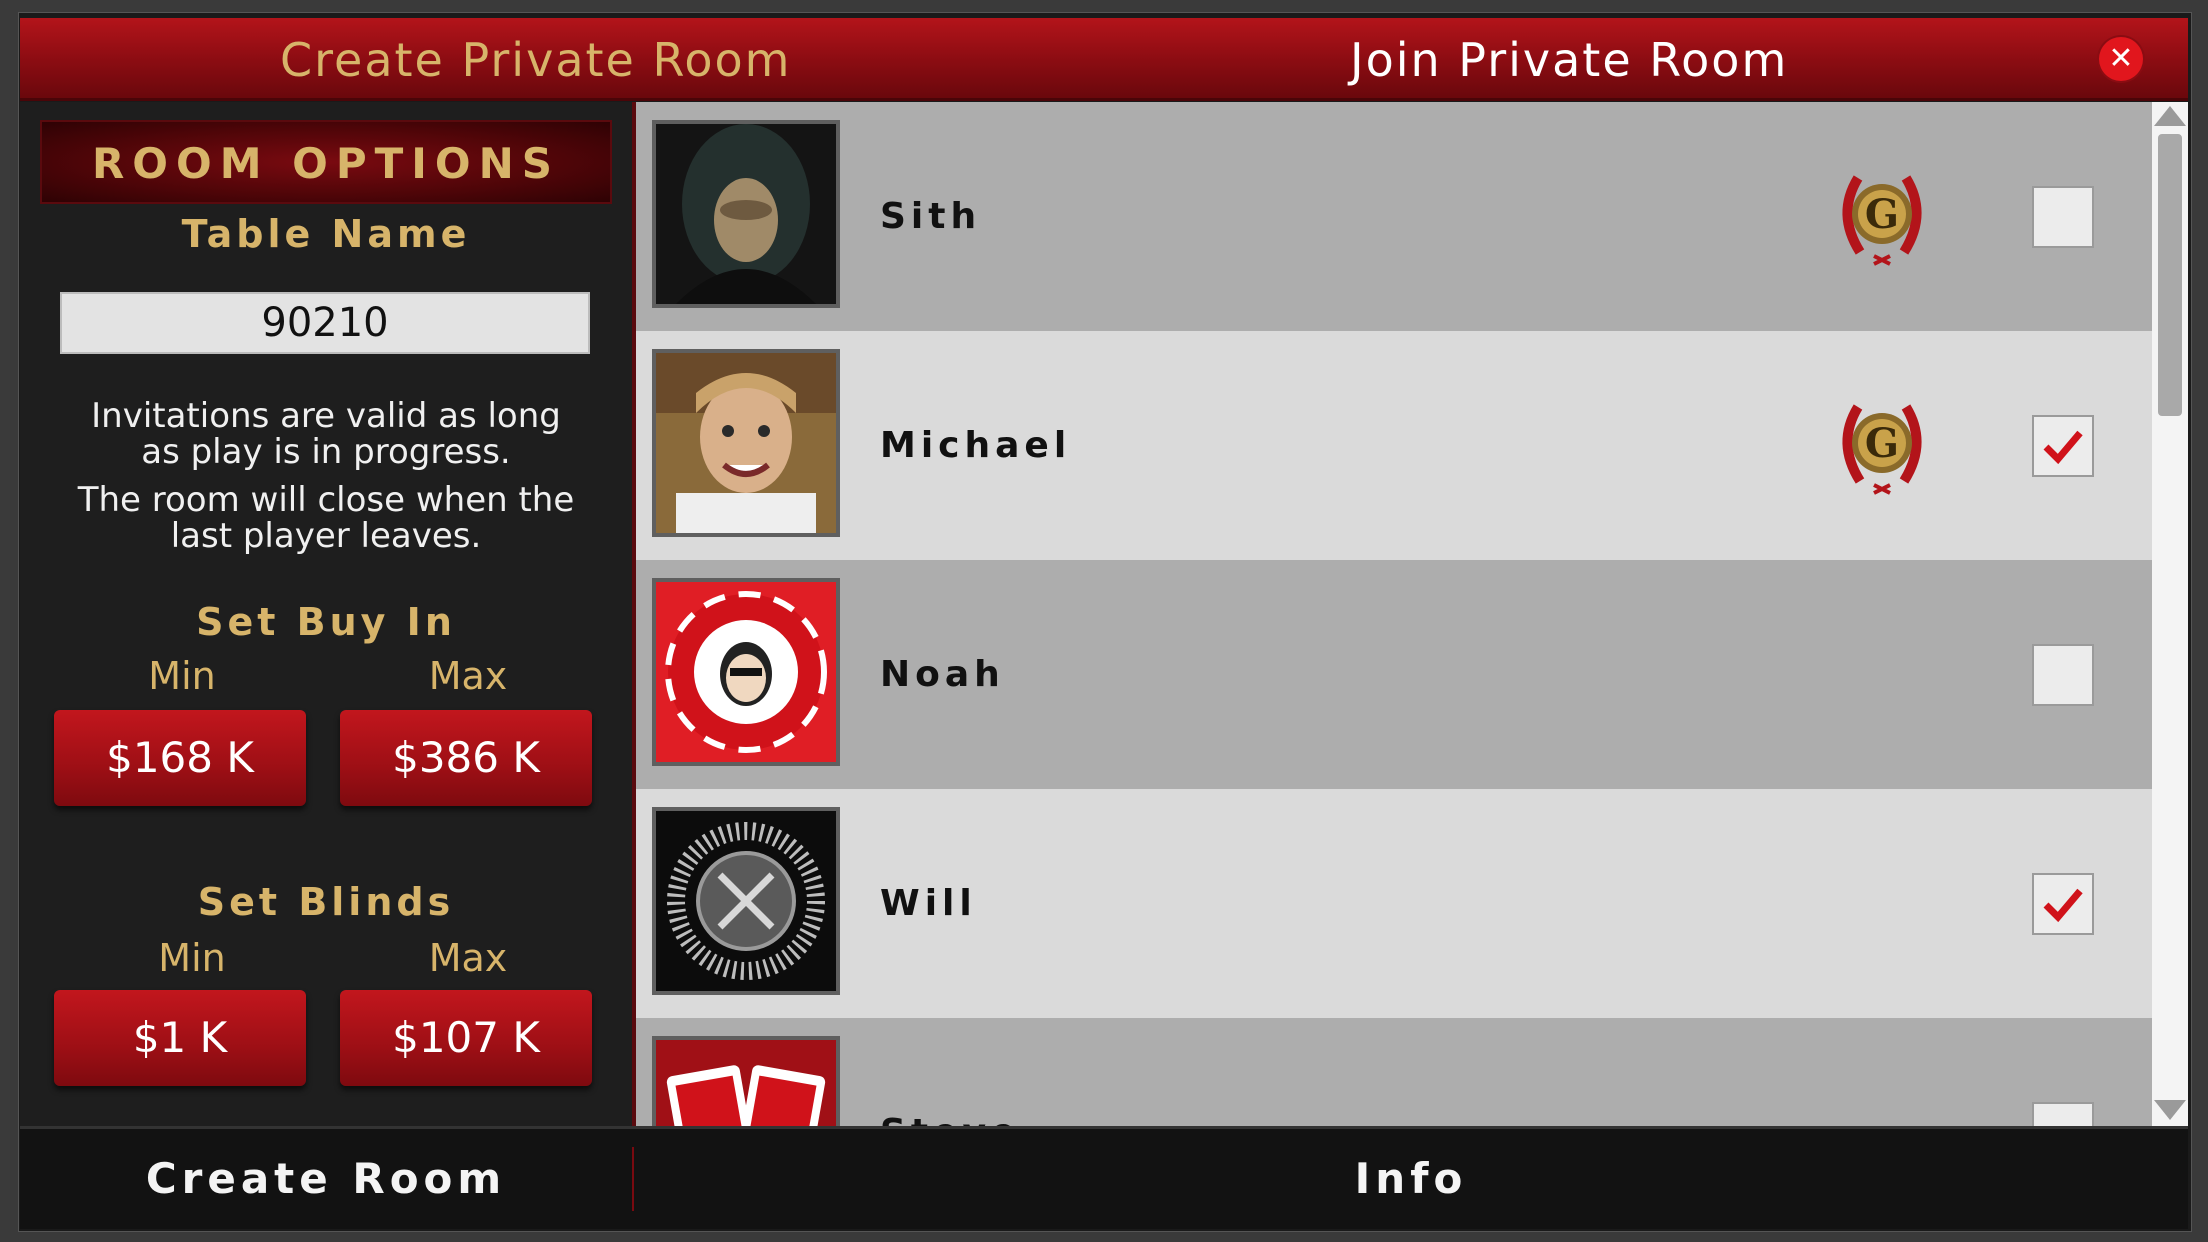 The height and width of the screenshot is (1242, 2208). What do you see at coordinates (2170, 1110) in the screenshot?
I see `scroll-down-arrow-icon` at bounding box center [2170, 1110].